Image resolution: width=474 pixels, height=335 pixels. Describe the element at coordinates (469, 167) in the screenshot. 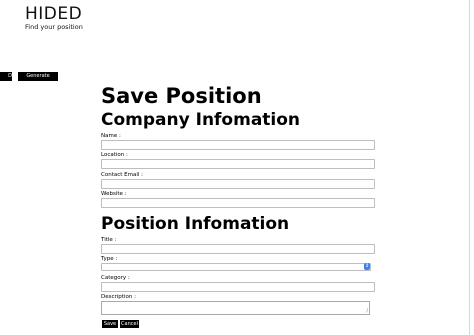

I see `page-right-border` at that location.